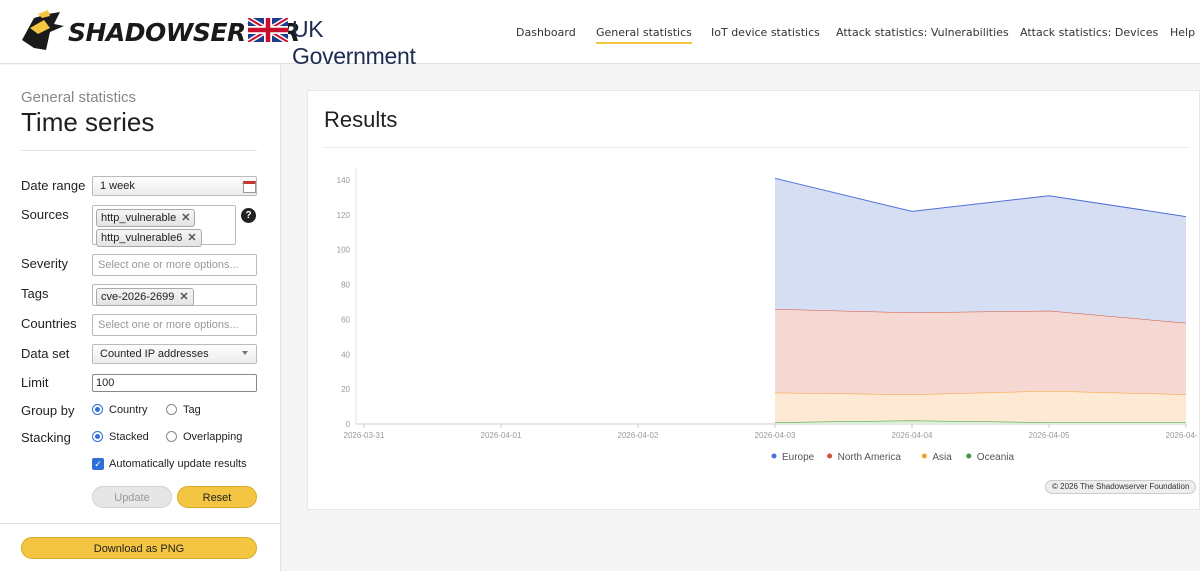 The image size is (1200, 571). Describe the element at coordinates (344, 215) in the screenshot. I see `y-tick-label: 120` at that location.